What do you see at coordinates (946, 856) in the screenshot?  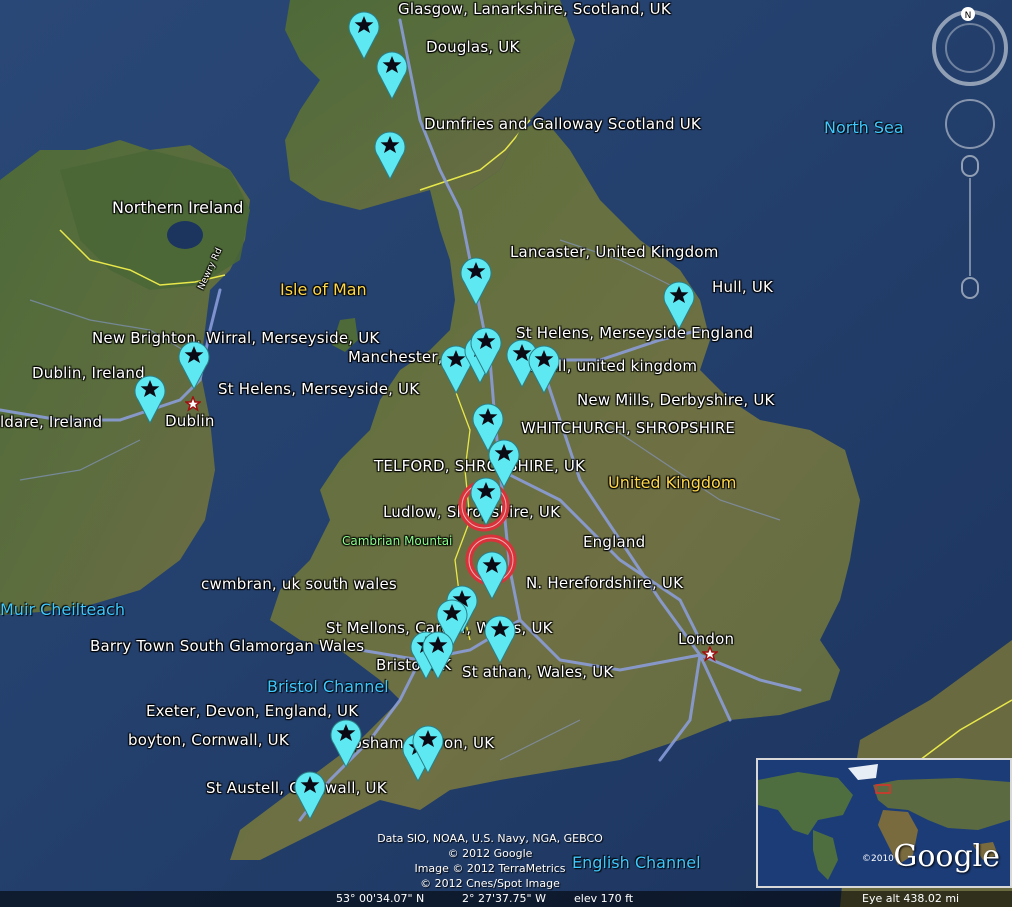 I see `google-logo: Google` at bounding box center [946, 856].